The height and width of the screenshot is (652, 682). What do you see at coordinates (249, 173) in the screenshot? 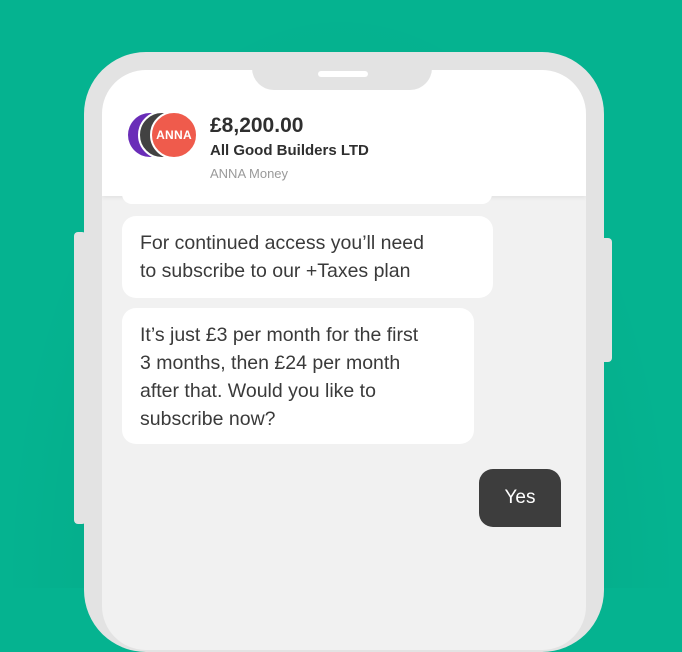
I see `sender-name: ANNA Money` at bounding box center [249, 173].